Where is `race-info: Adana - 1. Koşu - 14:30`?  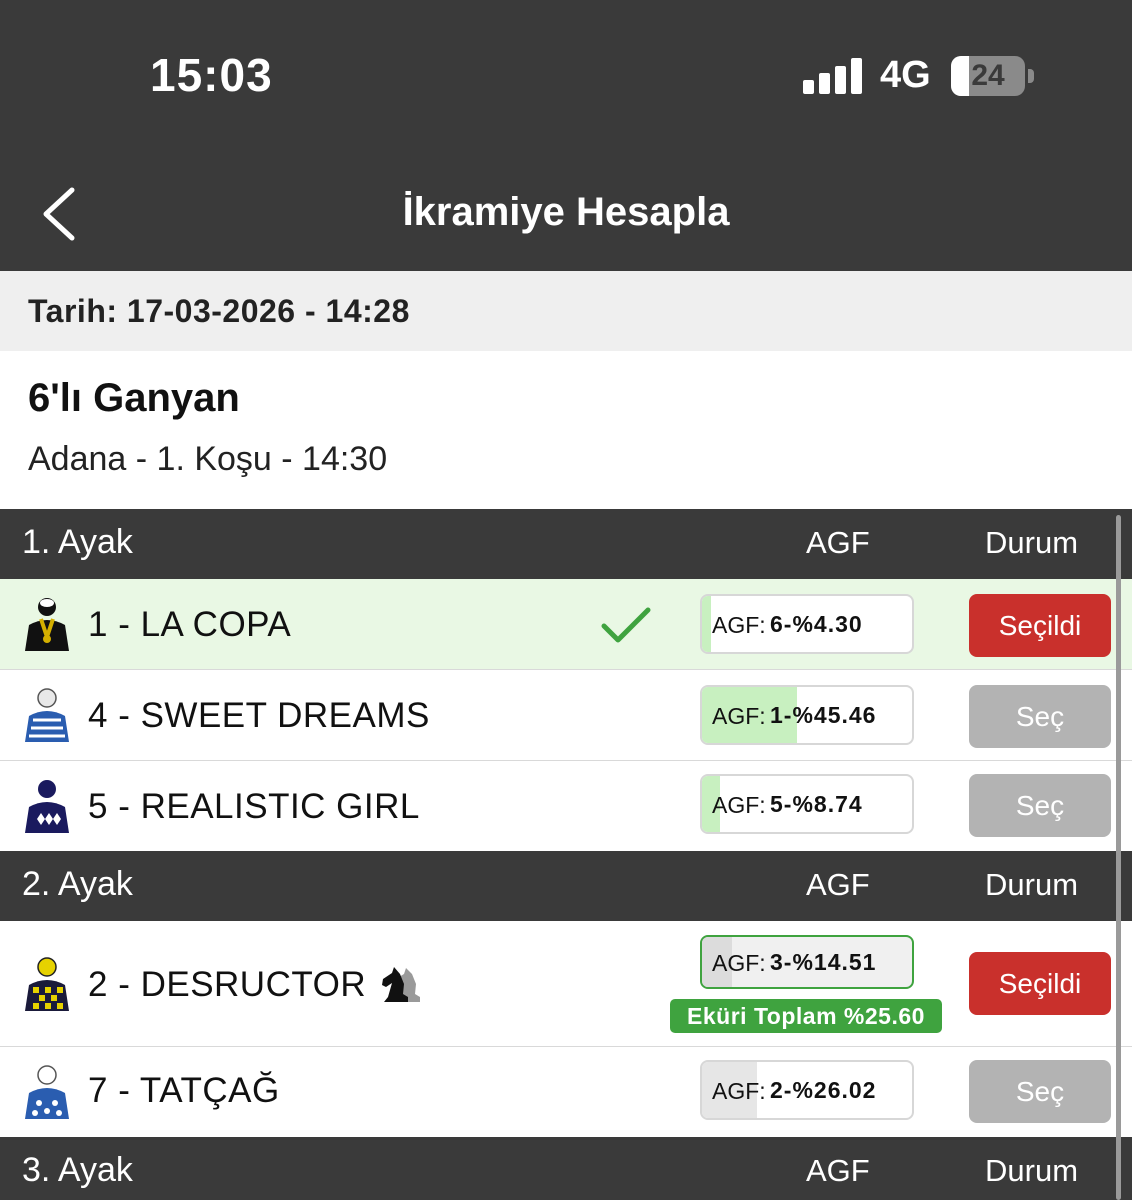 race-info: Adana - 1. Koşu - 14:30 is located at coordinates (208, 459).